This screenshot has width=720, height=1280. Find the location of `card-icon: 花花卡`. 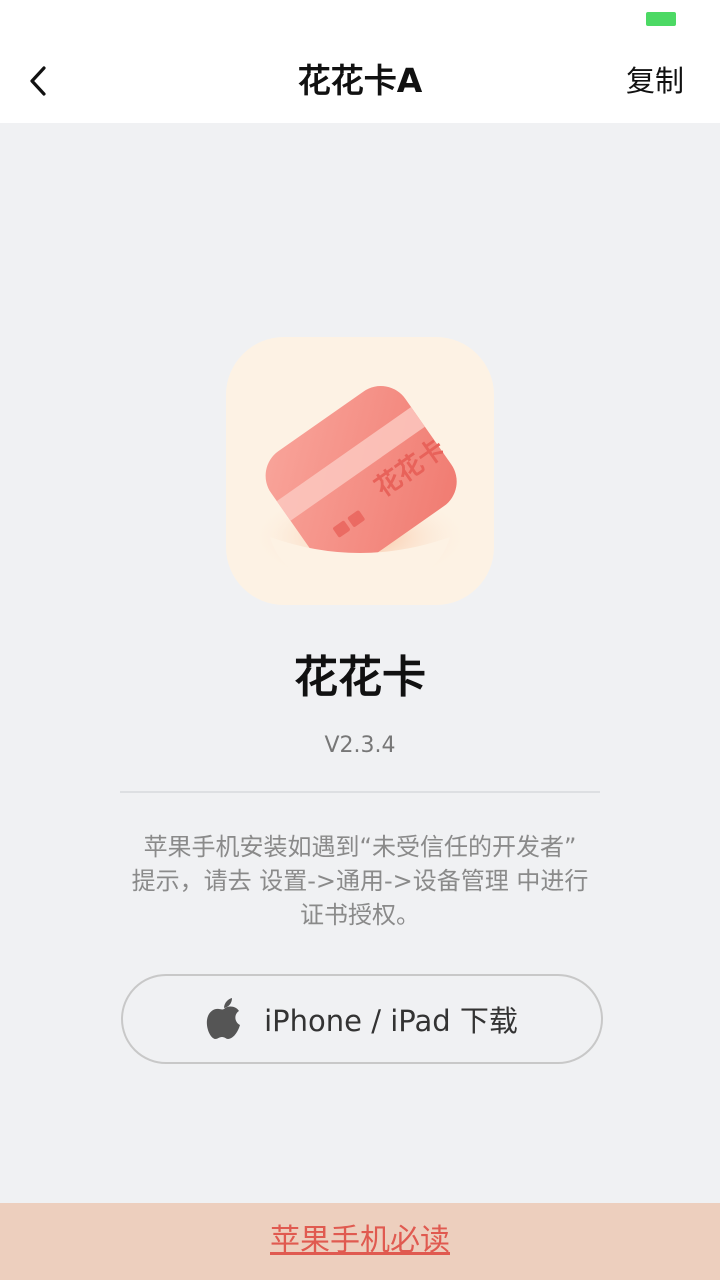

card-icon: 花花卡 is located at coordinates (360, 487).